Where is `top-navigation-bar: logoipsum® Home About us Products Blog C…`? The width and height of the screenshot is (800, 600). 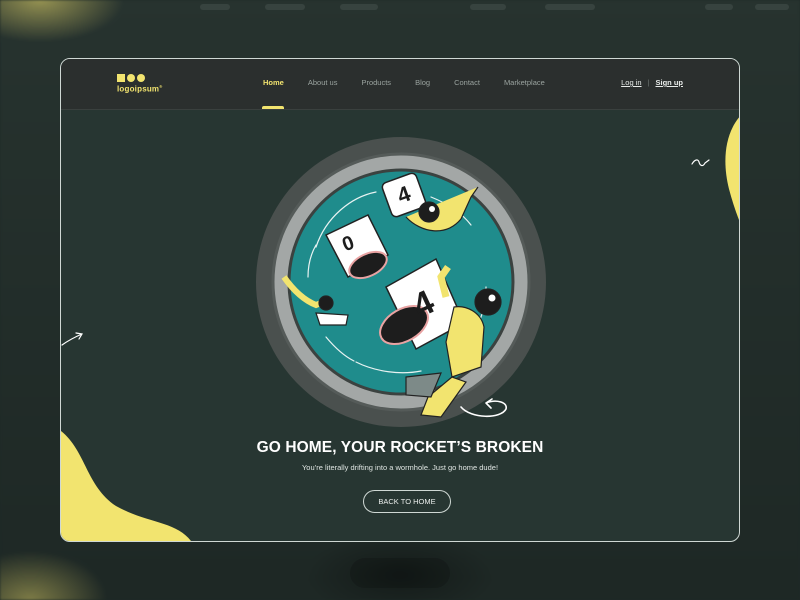
top-navigation-bar: logoipsum® Home About us Products Blog C… is located at coordinates (400, 84).